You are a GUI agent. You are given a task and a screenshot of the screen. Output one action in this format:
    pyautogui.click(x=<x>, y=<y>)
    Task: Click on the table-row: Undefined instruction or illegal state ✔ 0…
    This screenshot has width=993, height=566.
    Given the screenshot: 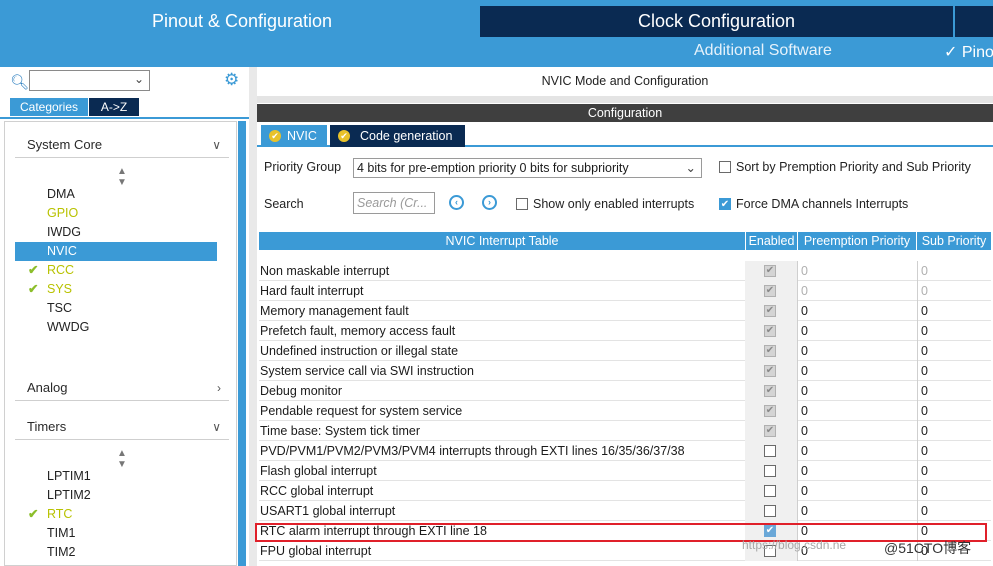 What is the action you would take?
    pyautogui.click(x=625, y=351)
    